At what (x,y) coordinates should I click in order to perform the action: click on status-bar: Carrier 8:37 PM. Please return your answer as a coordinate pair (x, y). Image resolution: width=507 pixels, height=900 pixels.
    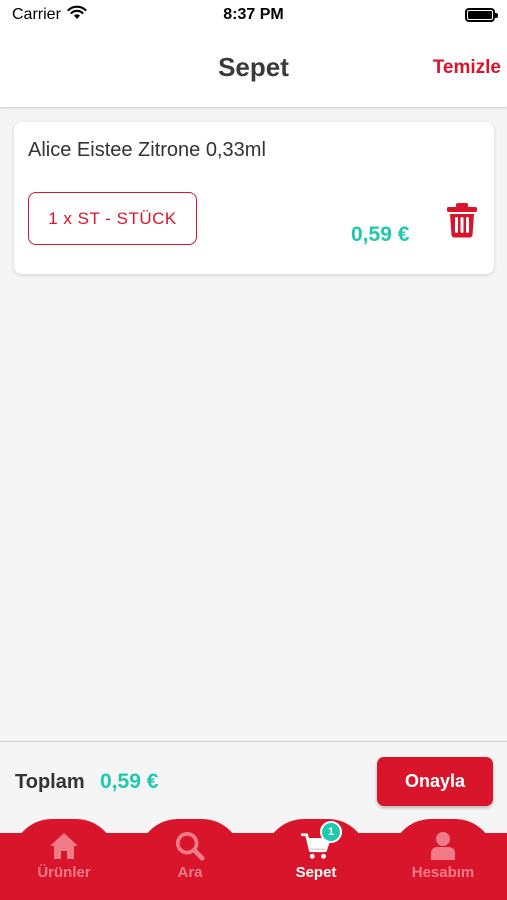
    Looking at the image, I should click on (253, 15).